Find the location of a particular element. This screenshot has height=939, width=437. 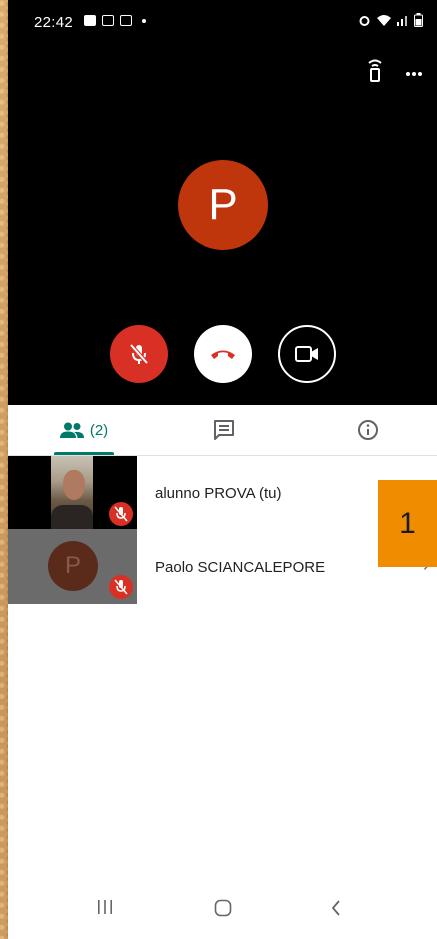

participant-name: Paolo SCIANCALEPORE is located at coordinates (240, 567).